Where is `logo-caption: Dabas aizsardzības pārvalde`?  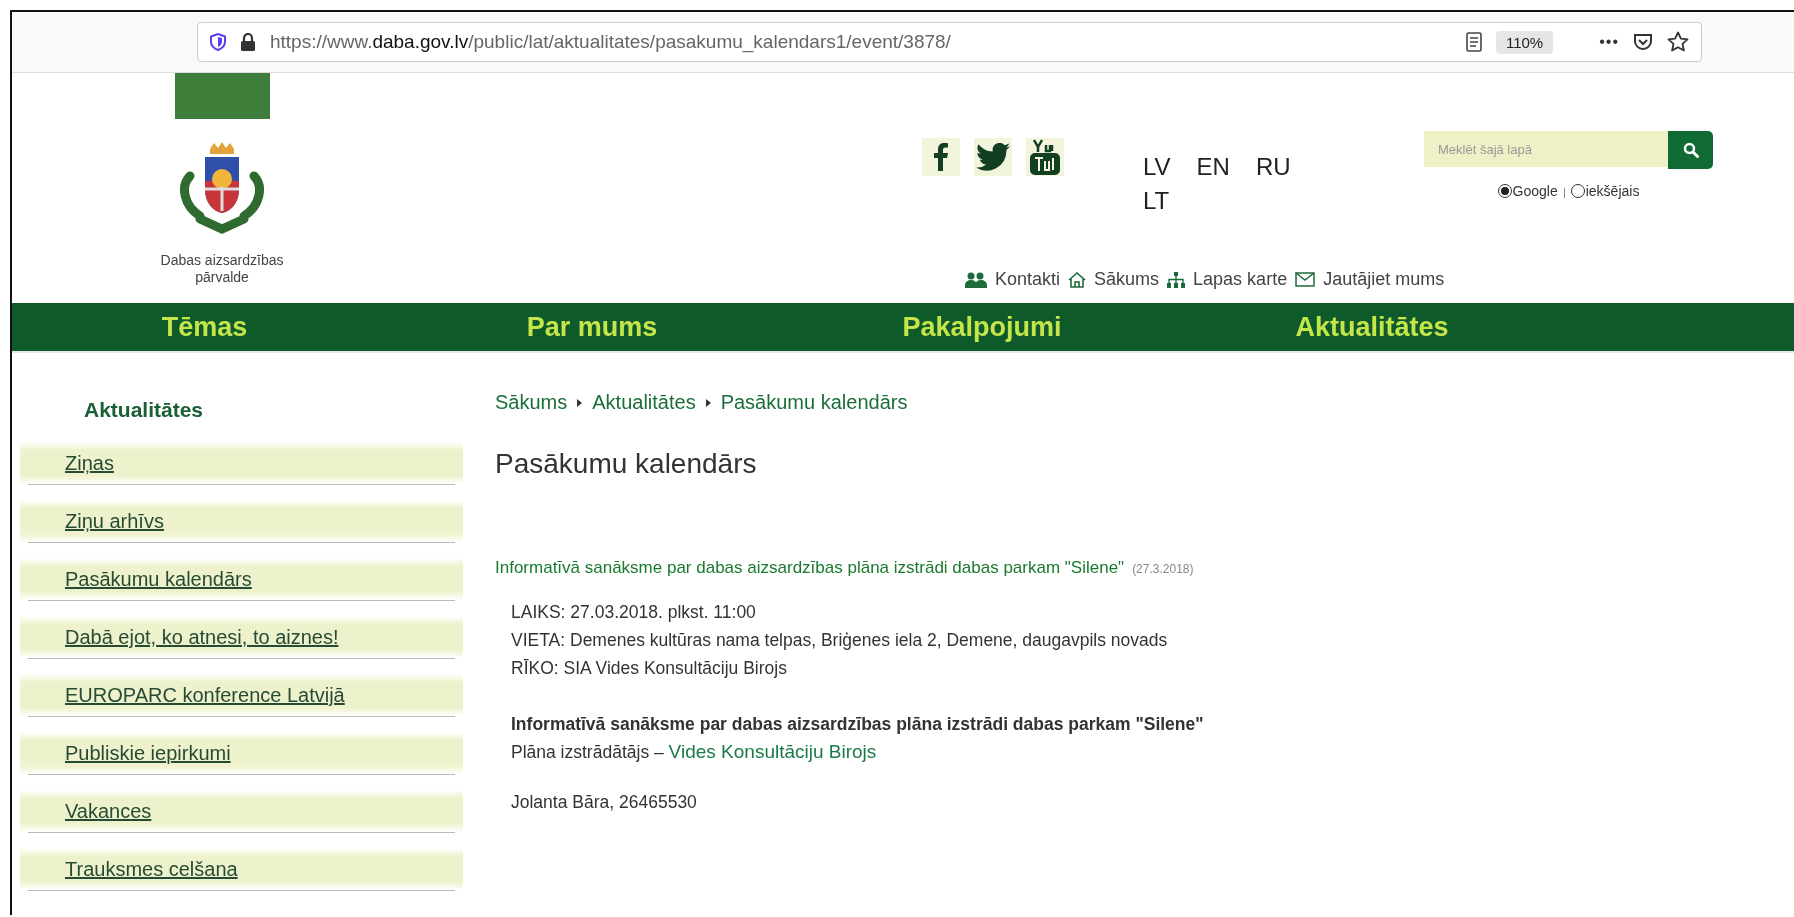
logo-caption: Dabas aizsardzības pārvalde is located at coordinates (222, 269).